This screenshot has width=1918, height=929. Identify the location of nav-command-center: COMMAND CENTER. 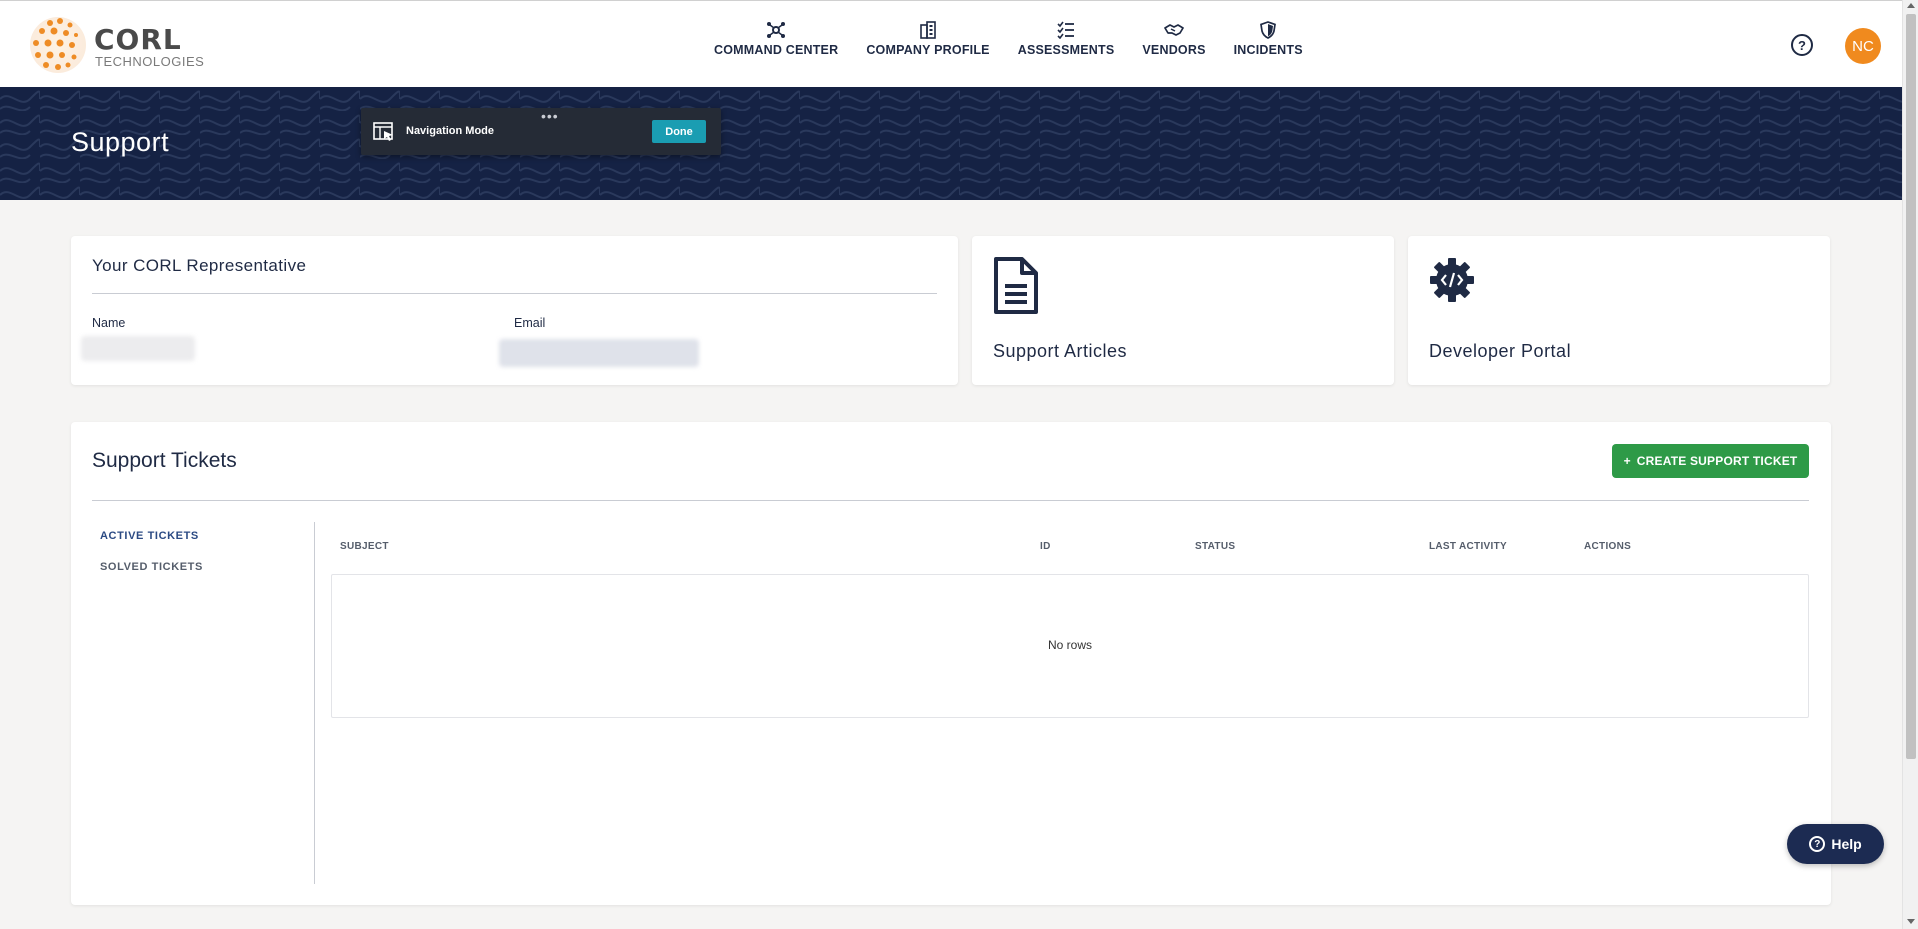
(776, 46).